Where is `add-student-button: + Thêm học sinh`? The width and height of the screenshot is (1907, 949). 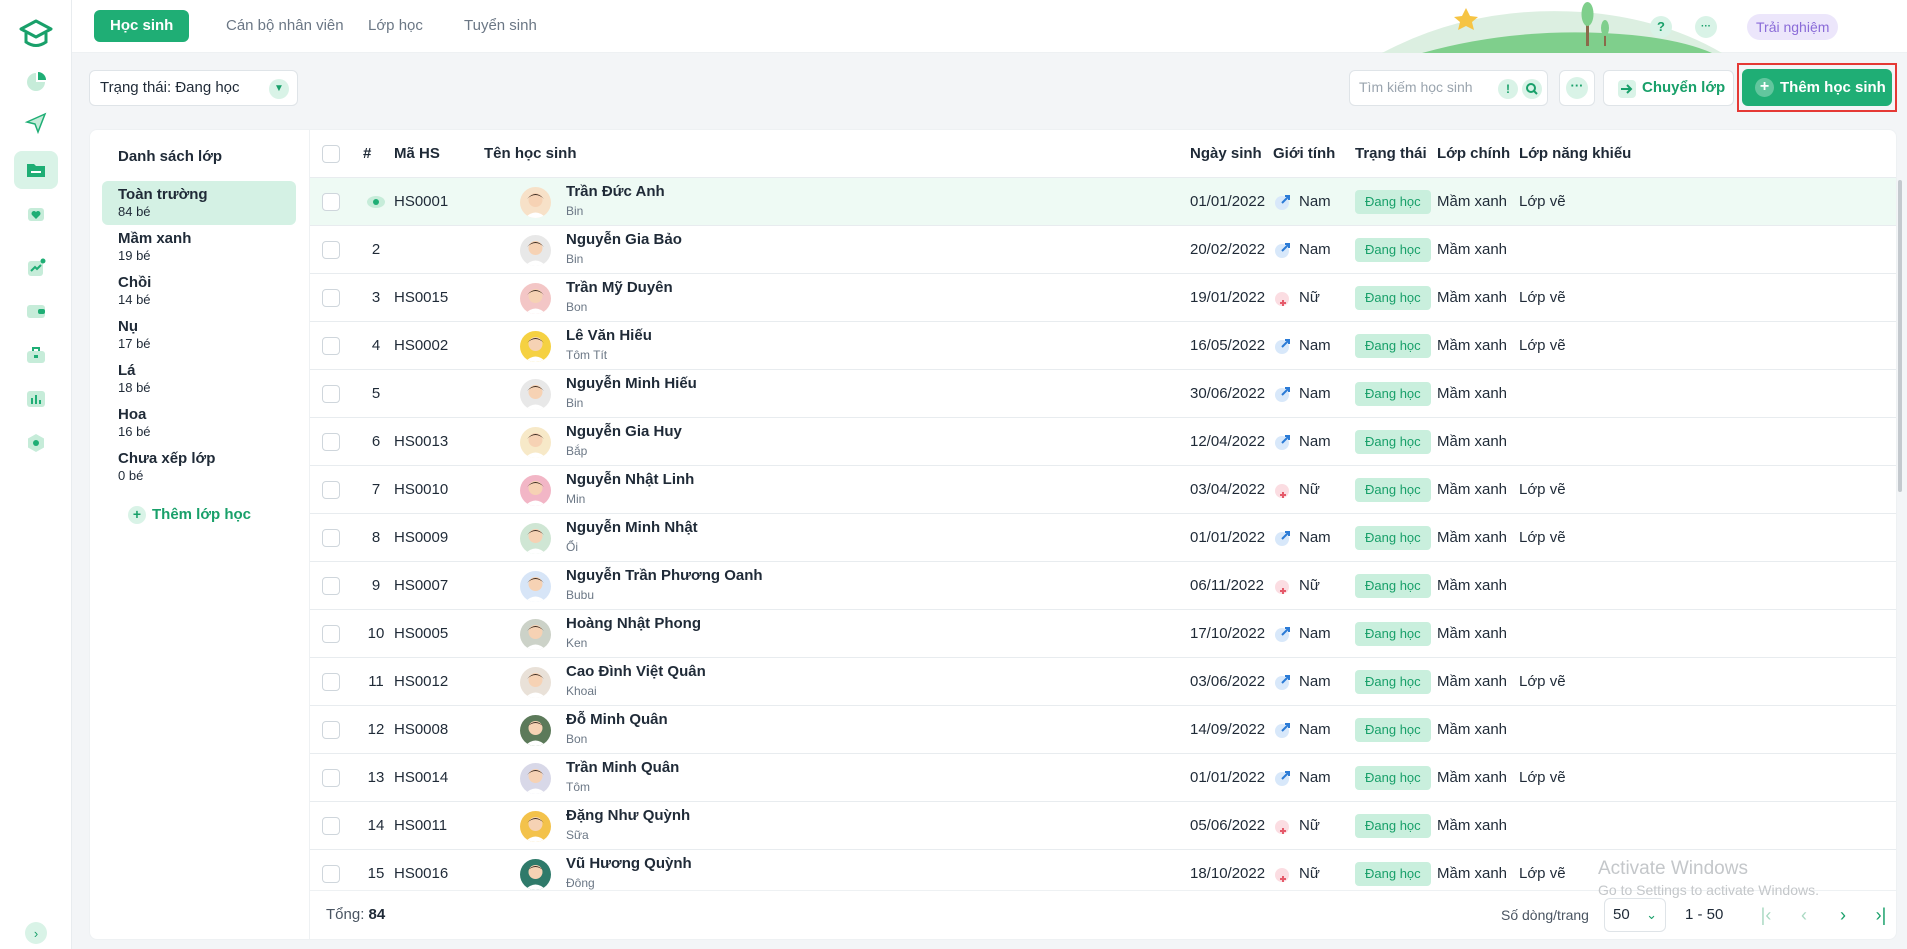 add-student-button: + Thêm học sinh is located at coordinates (1817, 87).